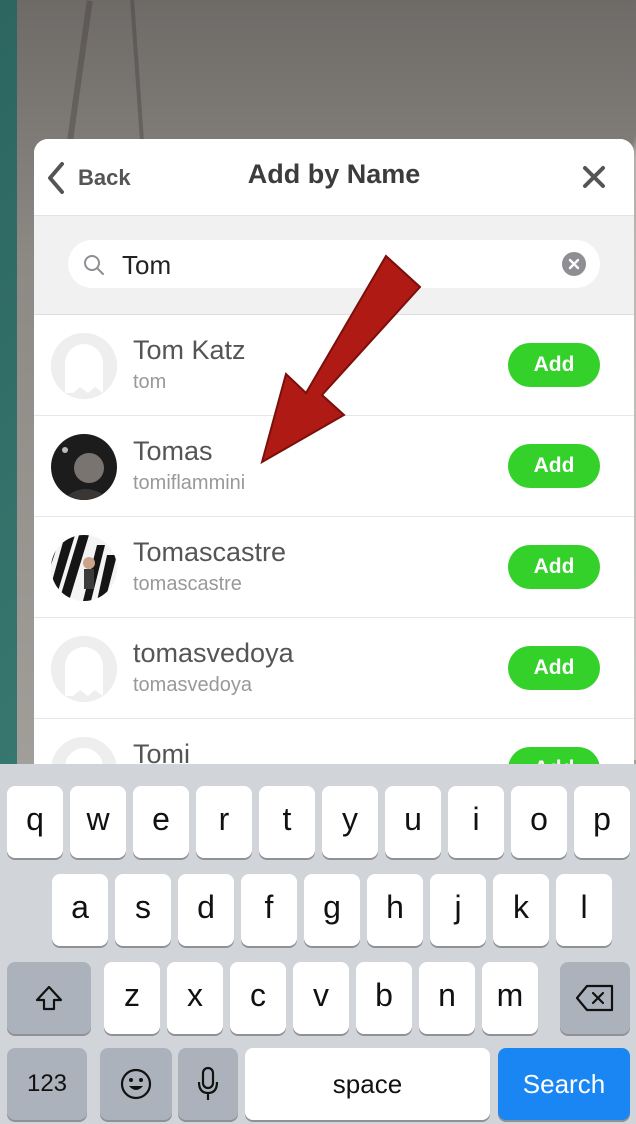 This screenshot has height=1124, width=636. I want to click on key-y: y, so click(350, 822).